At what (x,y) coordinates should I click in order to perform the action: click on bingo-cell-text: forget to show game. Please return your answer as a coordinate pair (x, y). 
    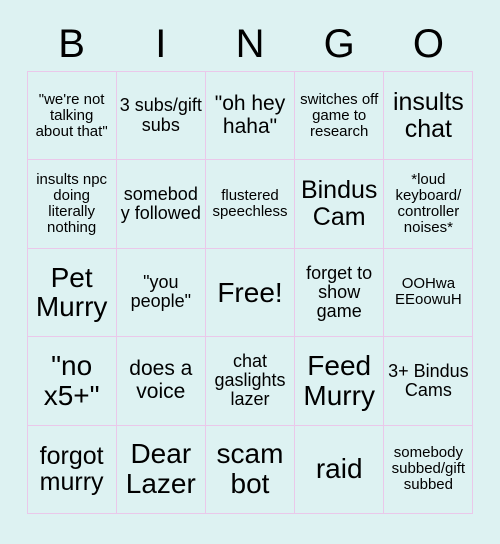
    Looking at the image, I should click on (339, 292).